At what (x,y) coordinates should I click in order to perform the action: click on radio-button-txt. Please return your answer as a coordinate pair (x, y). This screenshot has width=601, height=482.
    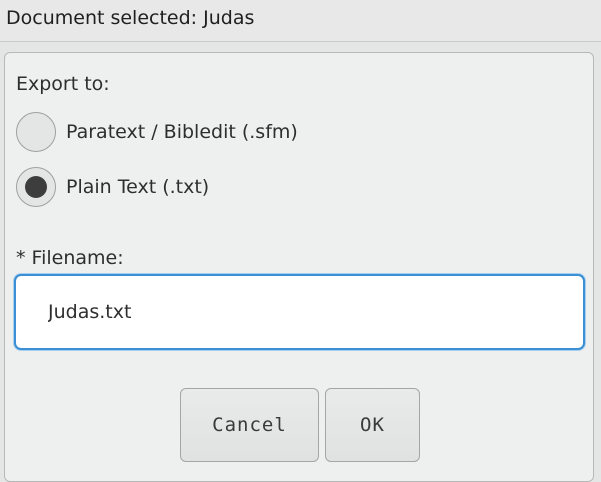
    Looking at the image, I should click on (36, 187).